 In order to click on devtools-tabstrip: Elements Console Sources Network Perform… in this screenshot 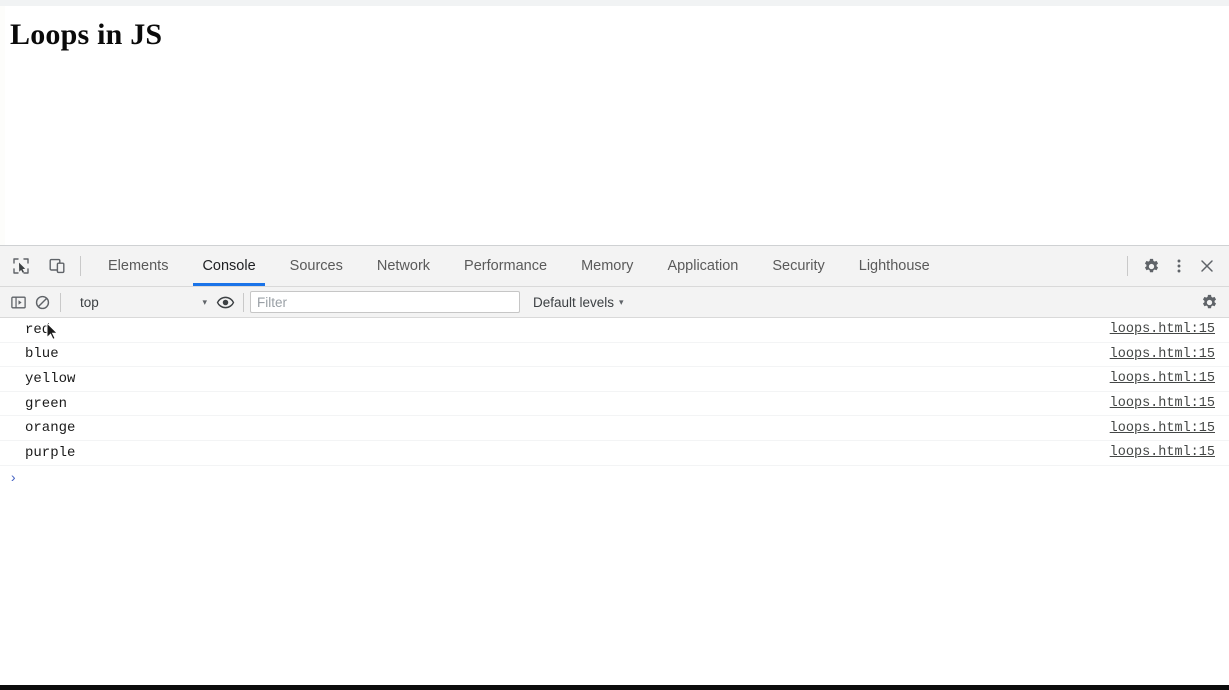, I will do `click(614, 266)`.